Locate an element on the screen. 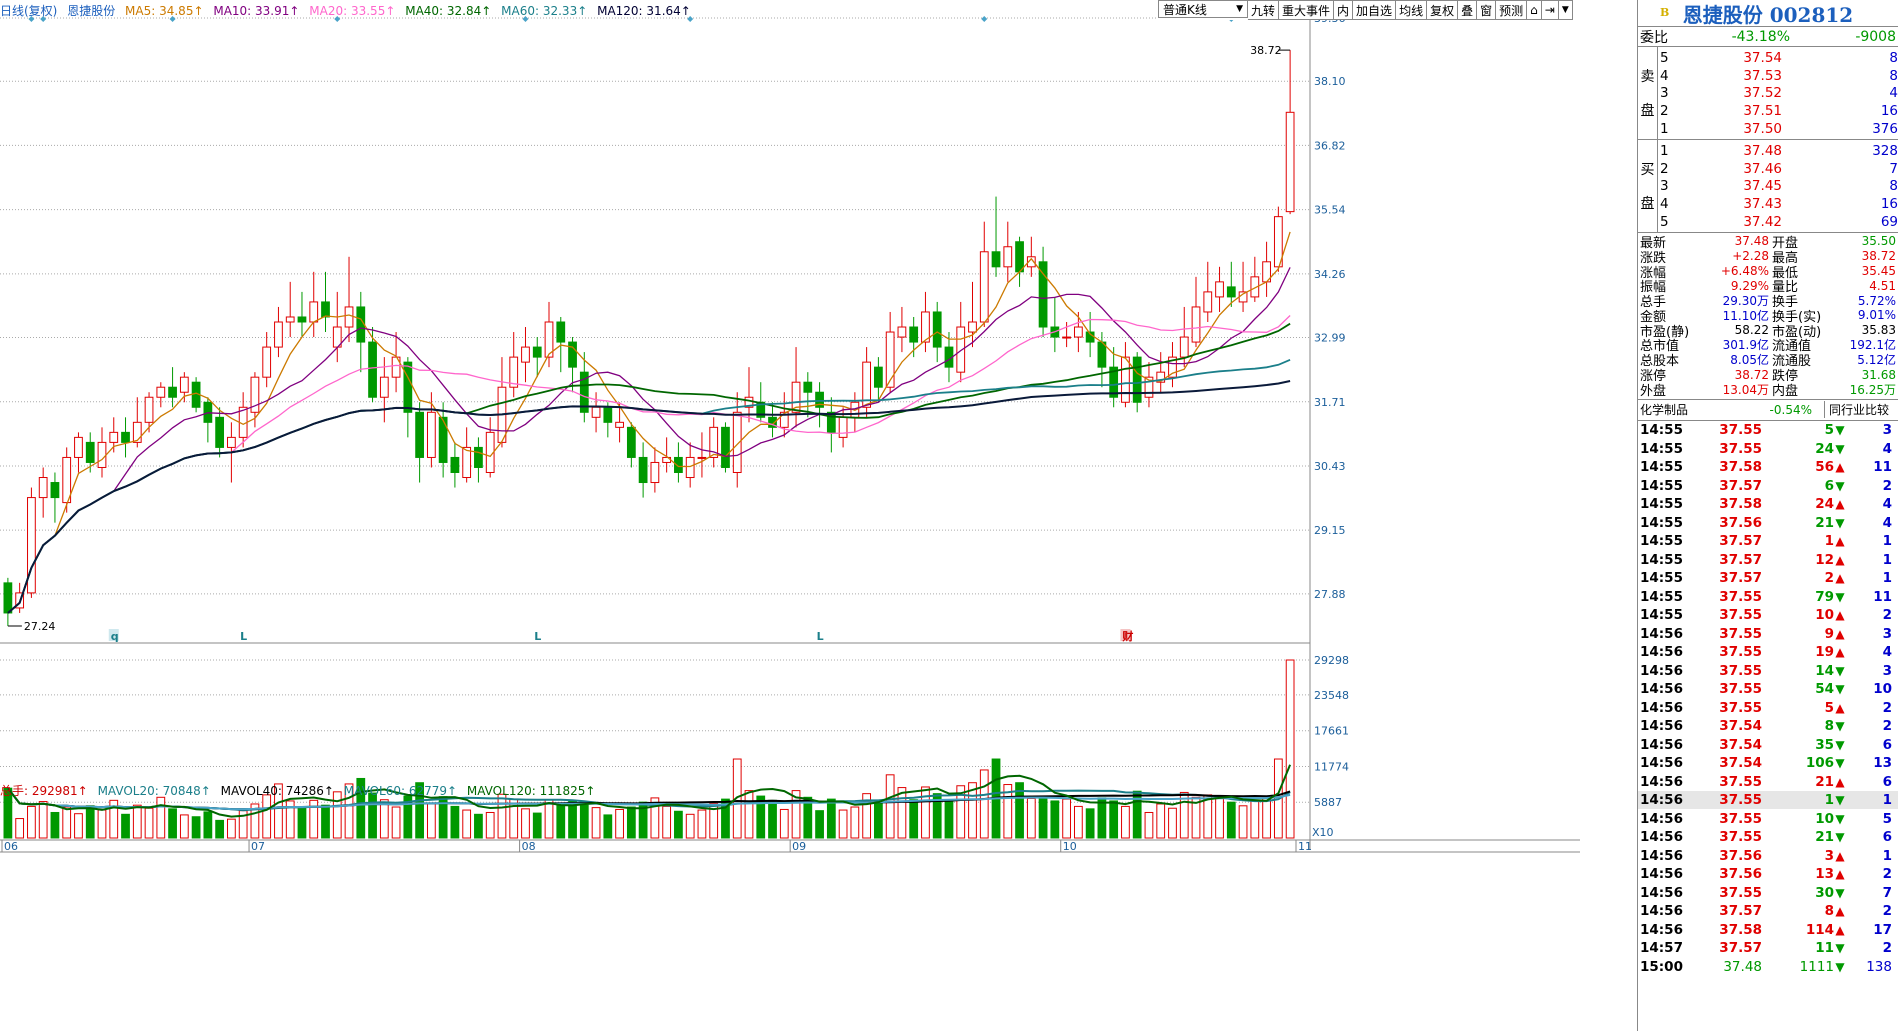 The image size is (1898, 1031). tick-row: 14:55 37.57 6 ▼ 2 is located at coordinates (1768, 485).